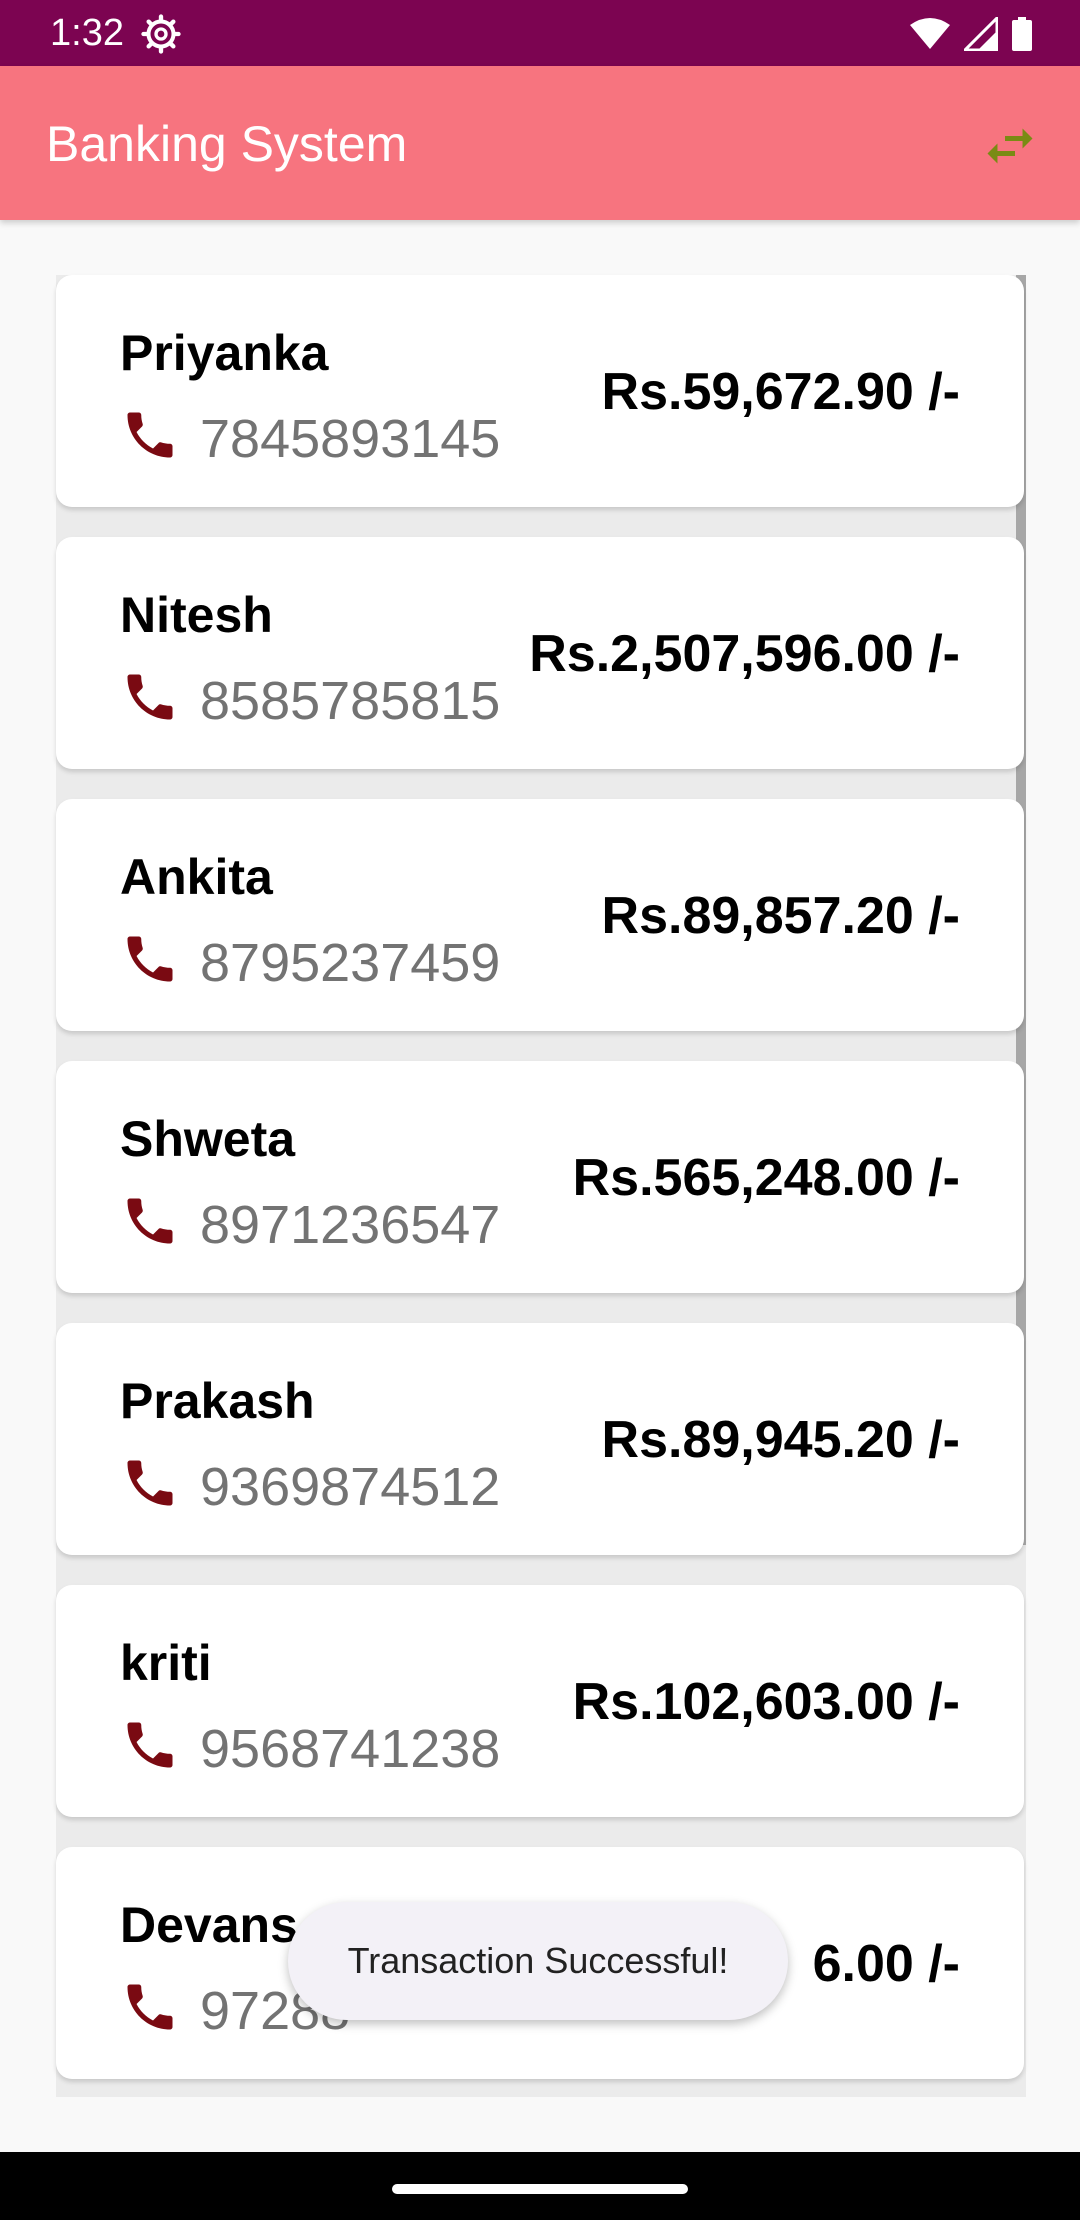 The height and width of the screenshot is (2220, 1080). I want to click on customer-balance: Rs.59,672.90 /-, so click(780, 392).